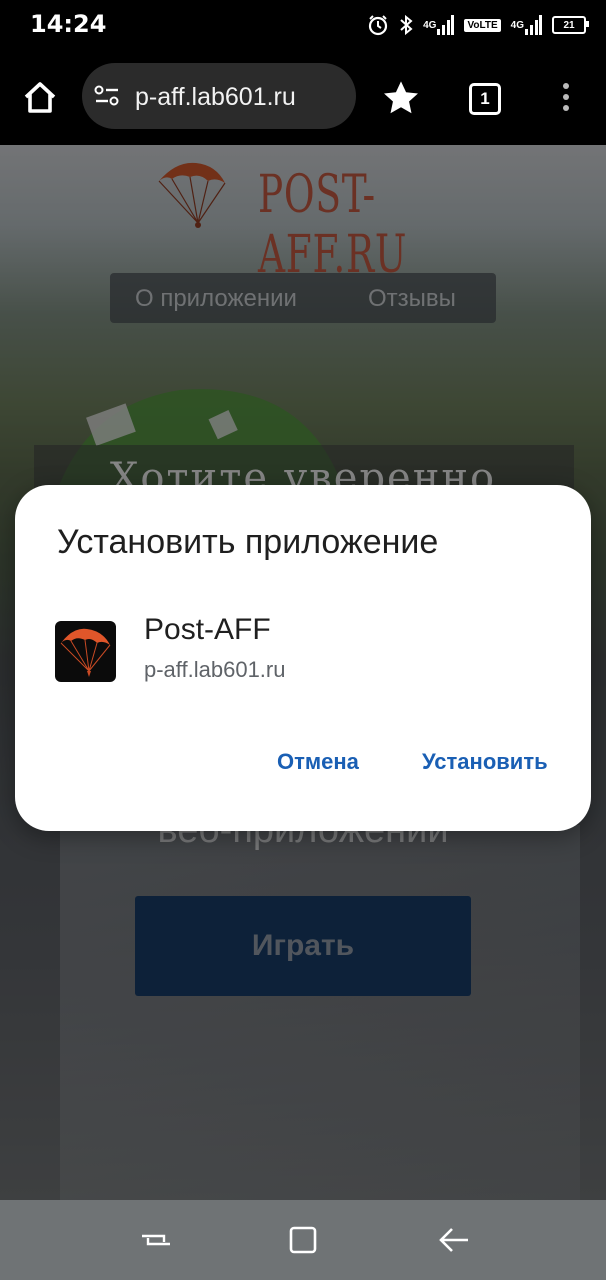  I want to click on system-navigation-bar, so click(303, 1240).